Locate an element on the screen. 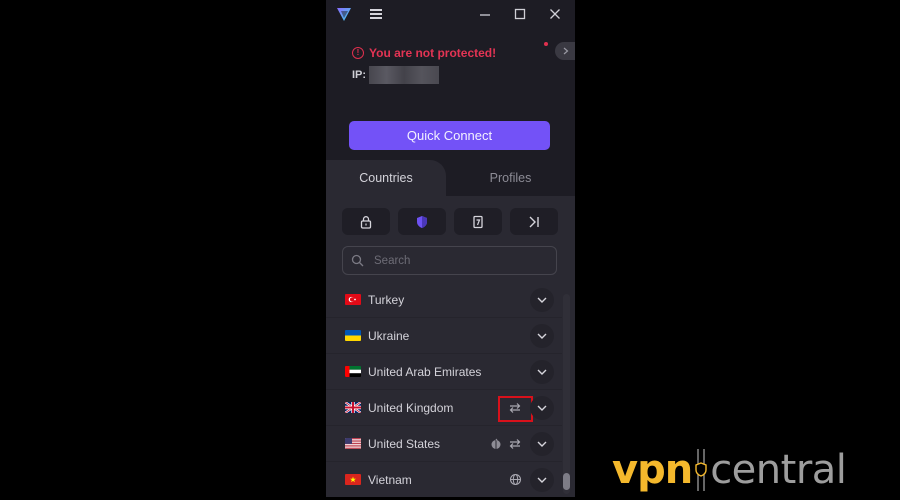  tor-icon is located at coordinates (496, 444).